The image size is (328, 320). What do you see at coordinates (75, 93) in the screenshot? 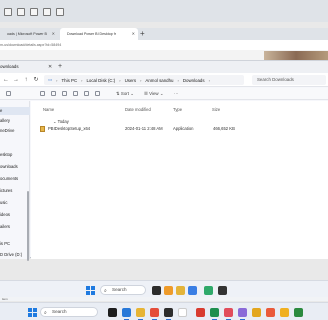
I see `rename-icon` at bounding box center [75, 93].